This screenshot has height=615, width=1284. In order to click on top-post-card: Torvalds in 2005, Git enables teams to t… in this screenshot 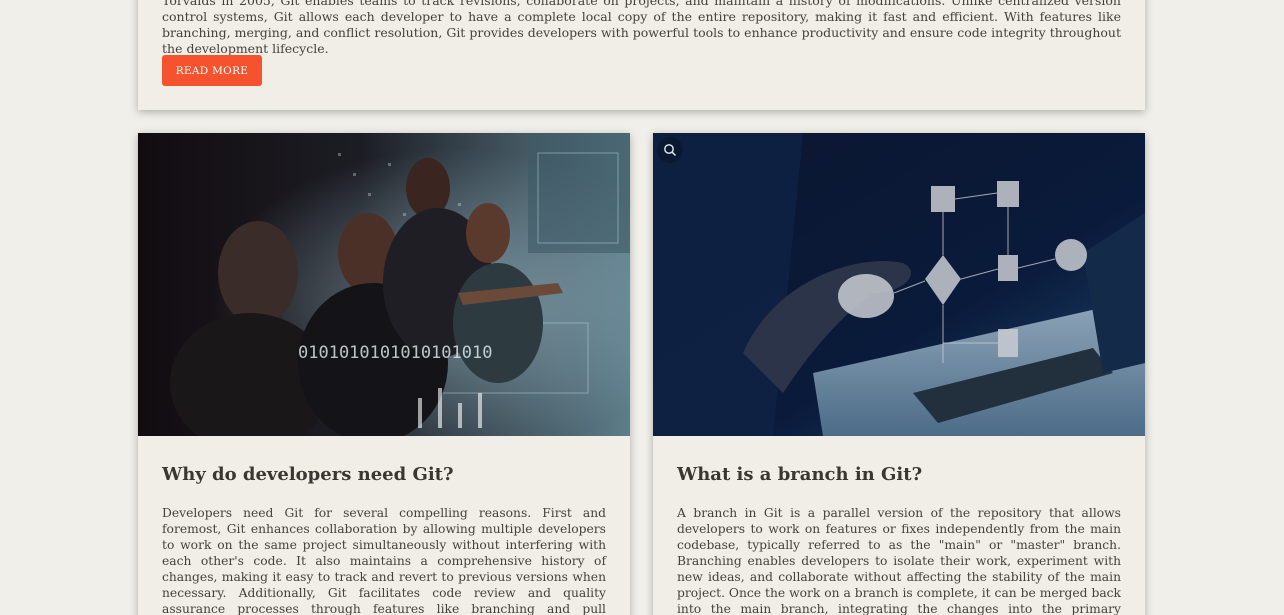, I will do `click(641, 55)`.